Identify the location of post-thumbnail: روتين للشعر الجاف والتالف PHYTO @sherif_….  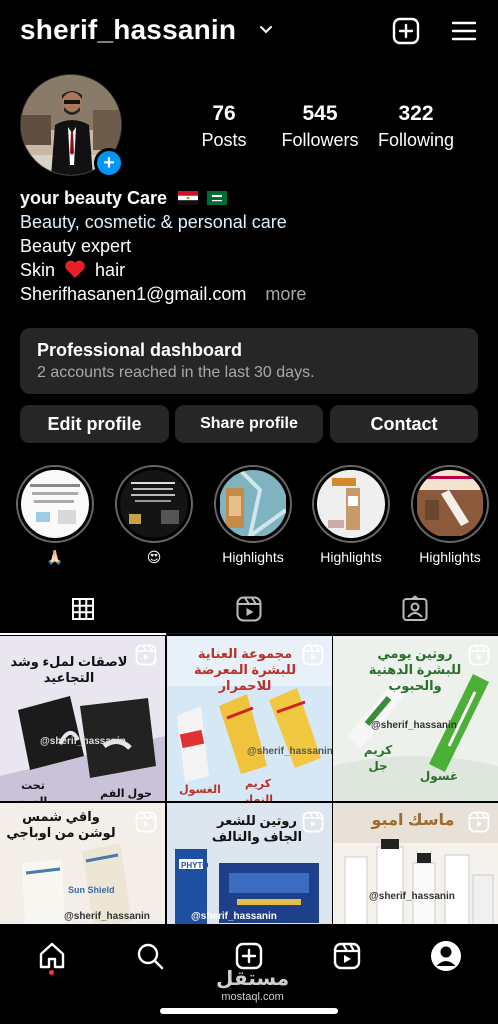
(249, 863).